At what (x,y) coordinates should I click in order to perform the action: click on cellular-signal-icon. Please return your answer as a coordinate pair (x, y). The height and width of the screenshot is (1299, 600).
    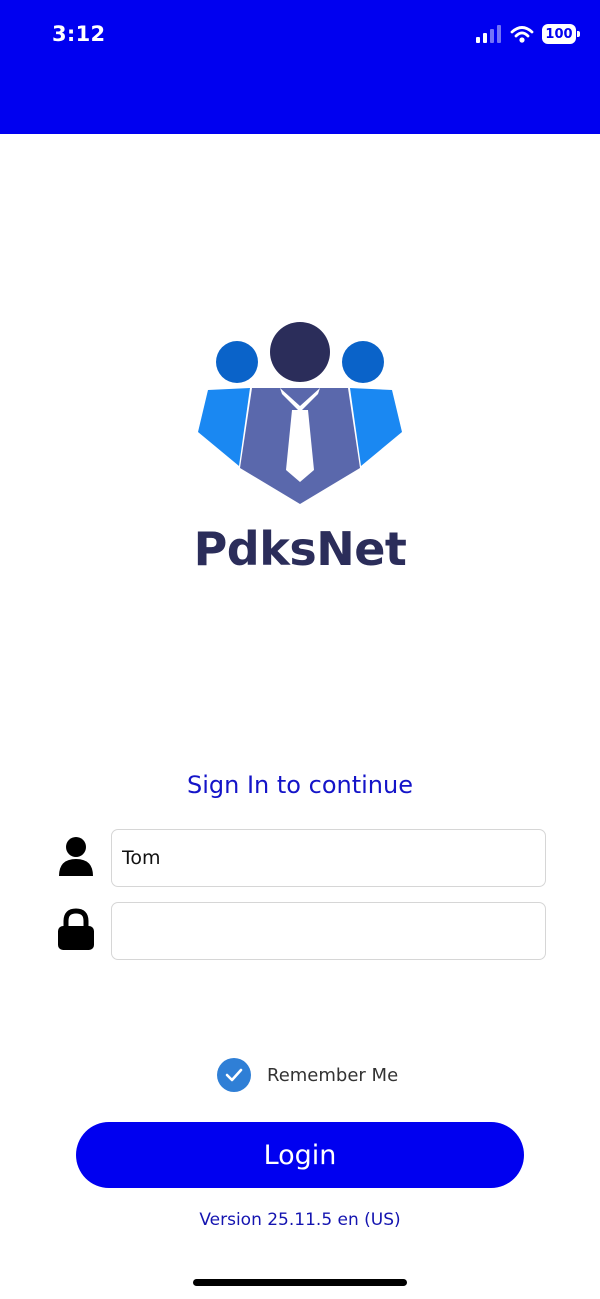
    Looking at the image, I should click on (488, 34).